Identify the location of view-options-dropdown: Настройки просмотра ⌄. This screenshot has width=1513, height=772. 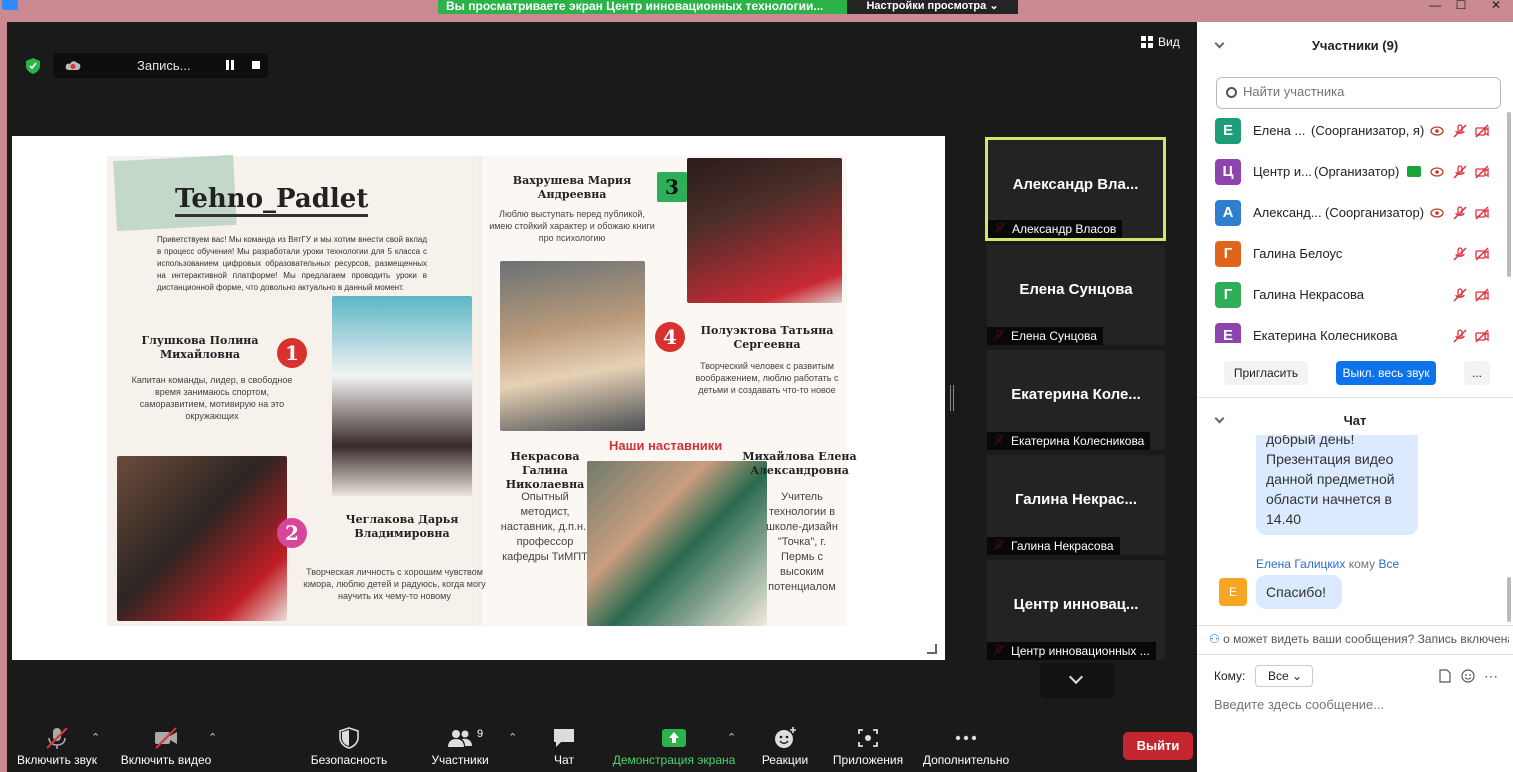
(932, 7).